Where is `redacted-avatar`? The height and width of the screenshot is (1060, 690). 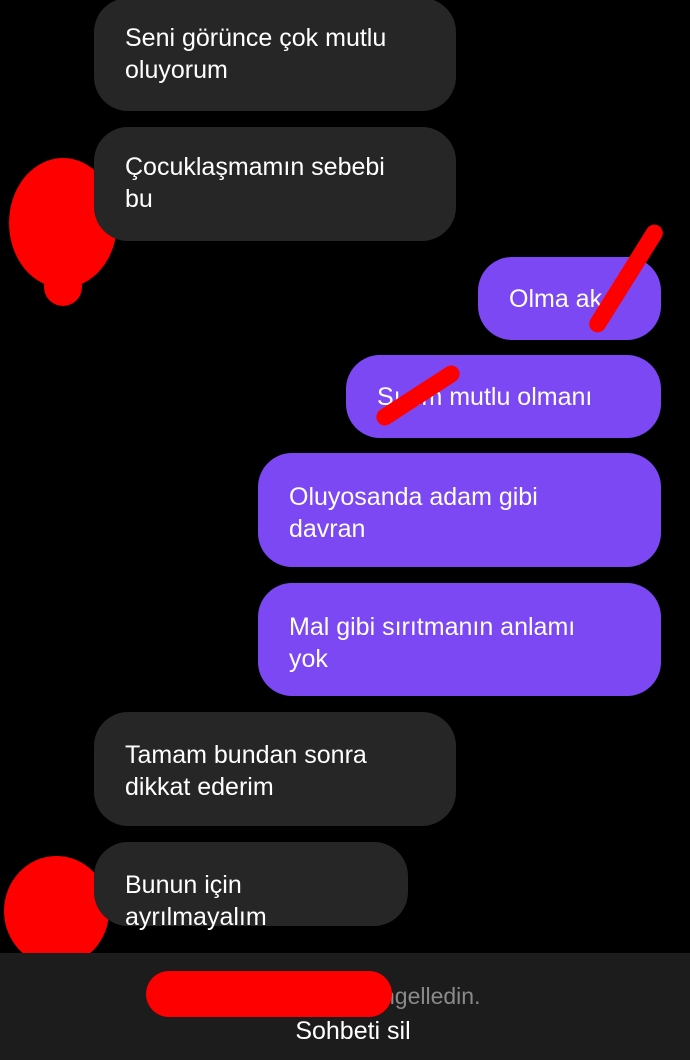
redacted-avatar is located at coordinates (63, 287).